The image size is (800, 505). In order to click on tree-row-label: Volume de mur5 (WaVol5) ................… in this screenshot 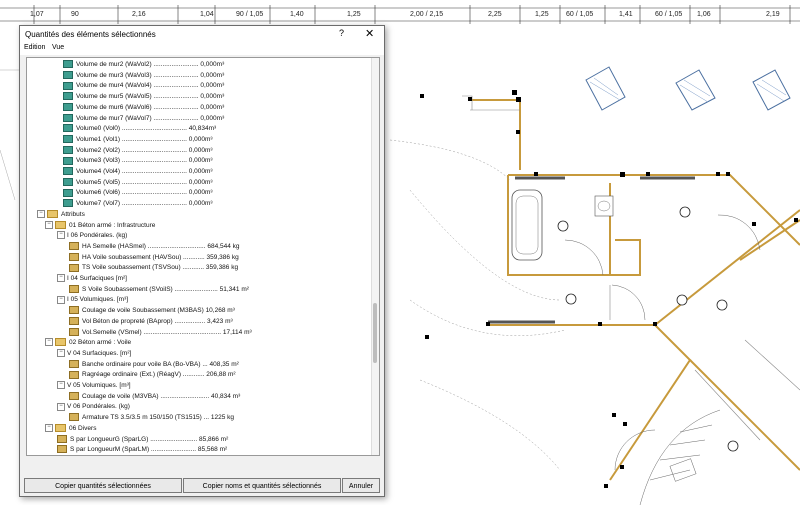, I will do `click(150, 97)`.